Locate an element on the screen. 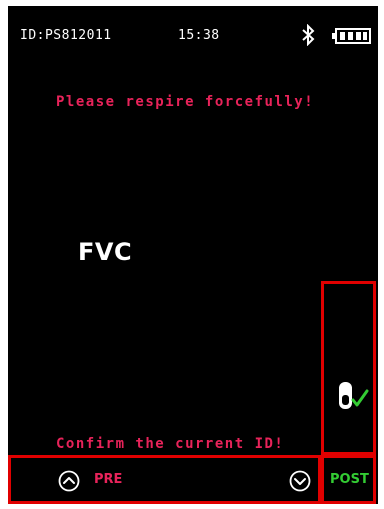 This screenshot has height=509, width=384. status-bar: ID:PS812011 15:38 is located at coordinates (193, 32).